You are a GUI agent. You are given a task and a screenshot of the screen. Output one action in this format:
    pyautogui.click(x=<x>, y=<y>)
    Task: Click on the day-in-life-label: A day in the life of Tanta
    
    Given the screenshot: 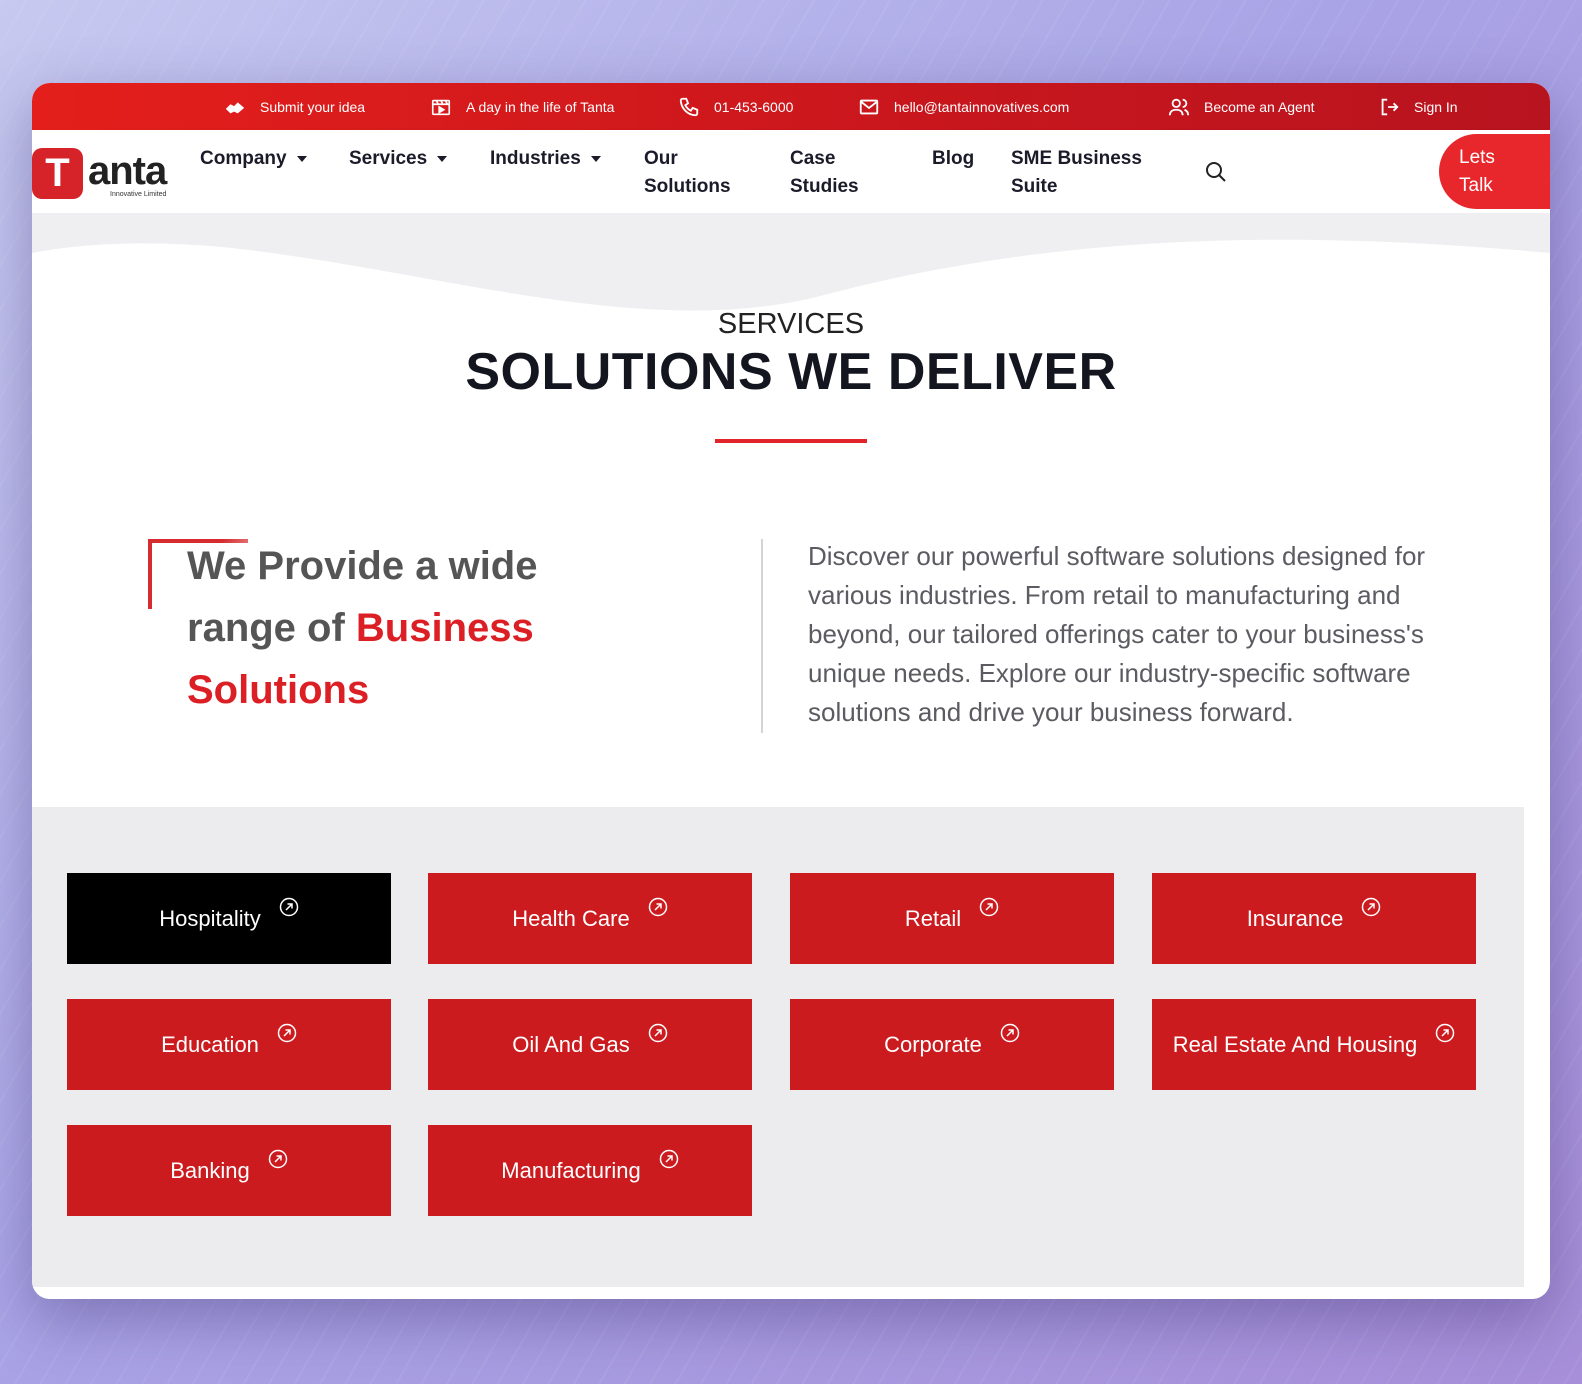 What is the action you would take?
    pyautogui.click(x=540, y=106)
    